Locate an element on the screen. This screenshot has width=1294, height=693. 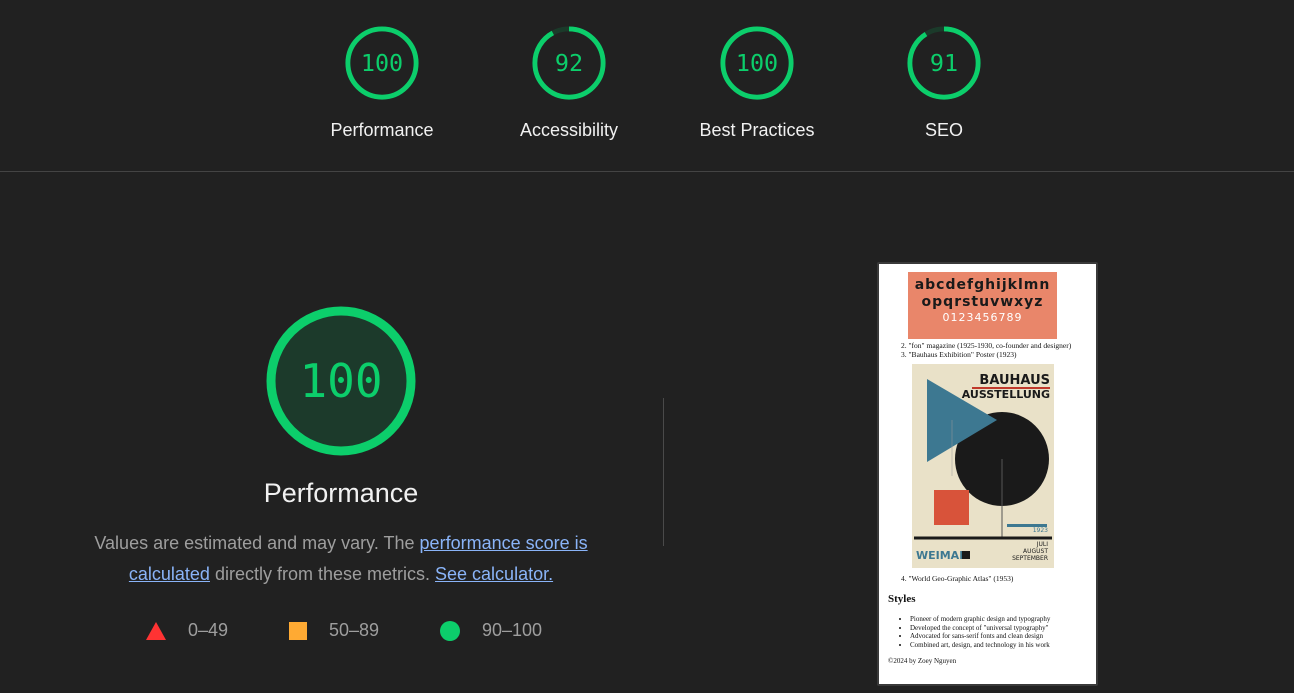
footer-text: ©2024 by Zoey Nguyen is located at coordinates (922, 661).